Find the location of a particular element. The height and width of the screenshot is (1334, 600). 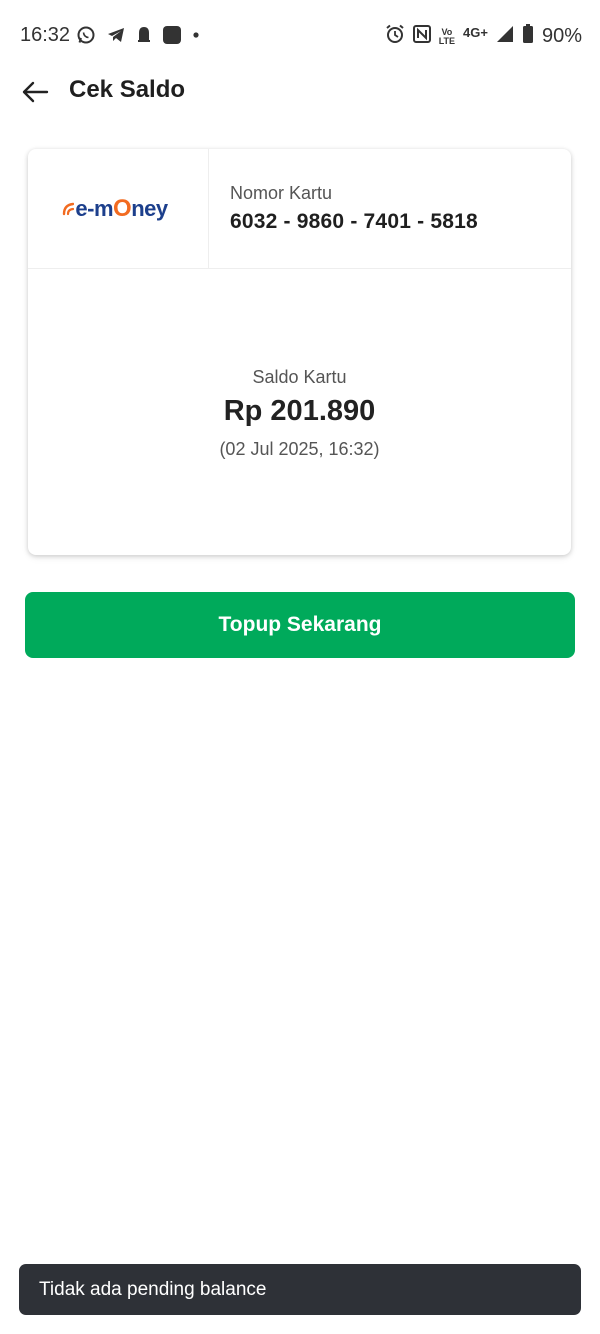

snackbar-message: Tidak ada pending balance is located at coordinates (153, 1289).